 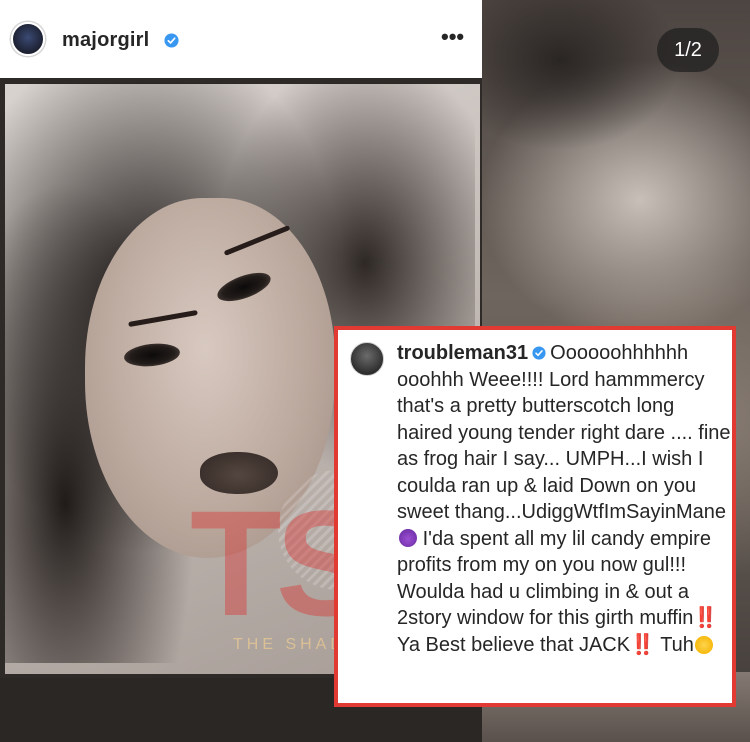 I want to click on comment-username: troubleman31, so click(x=462, y=353).